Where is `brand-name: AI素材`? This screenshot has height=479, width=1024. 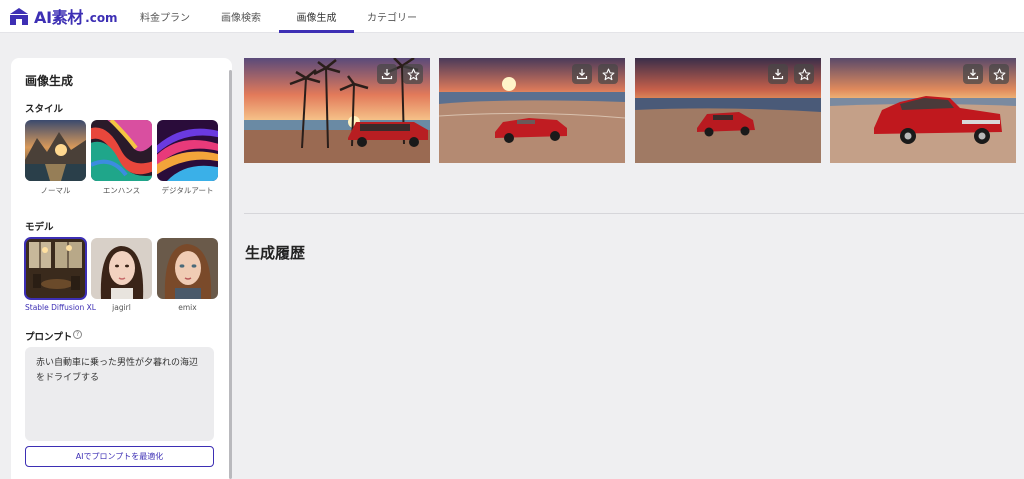
brand-name: AI素材 is located at coordinates (59, 17).